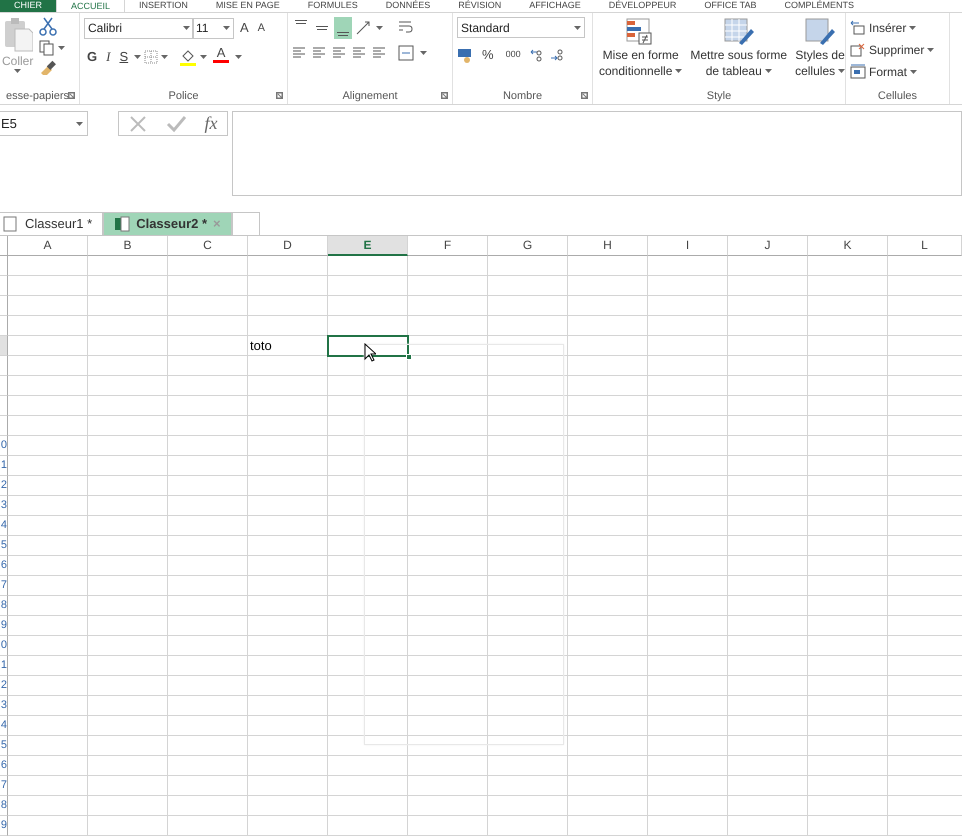 Image resolution: width=962 pixels, height=839 pixels. What do you see at coordinates (288, 346) in the screenshot?
I see `table-cell: toto` at bounding box center [288, 346].